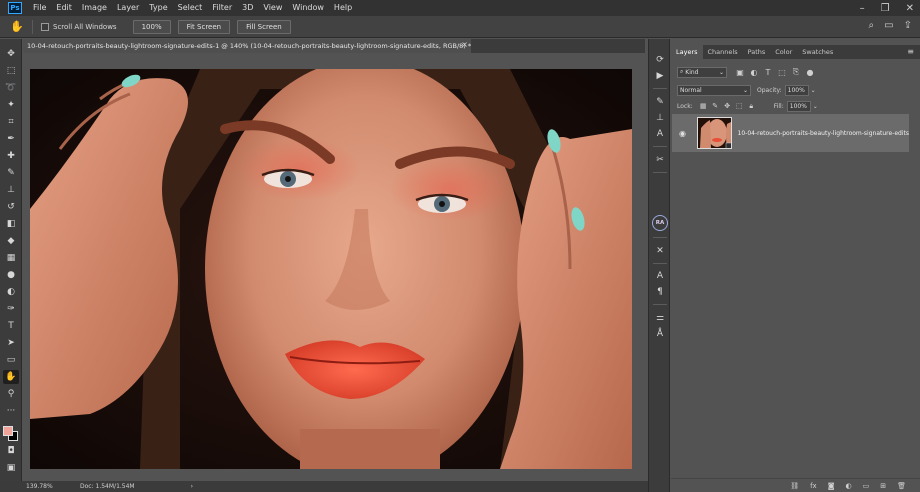 The image size is (920, 492). What do you see at coordinates (813, 486) in the screenshot?
I see `fx-icon: fx` at bounding box center [813, 486].